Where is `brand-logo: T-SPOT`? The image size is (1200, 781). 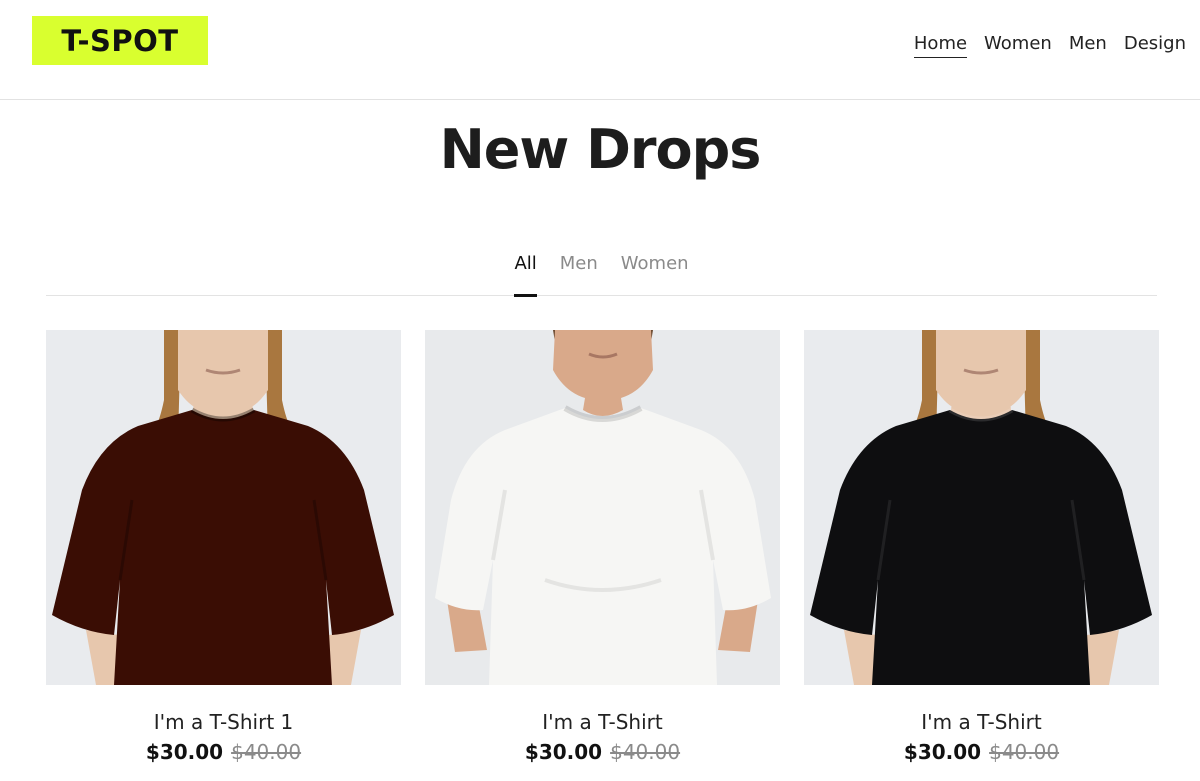 brand-logo: T-SPOT is located at coordinates (120, 40).